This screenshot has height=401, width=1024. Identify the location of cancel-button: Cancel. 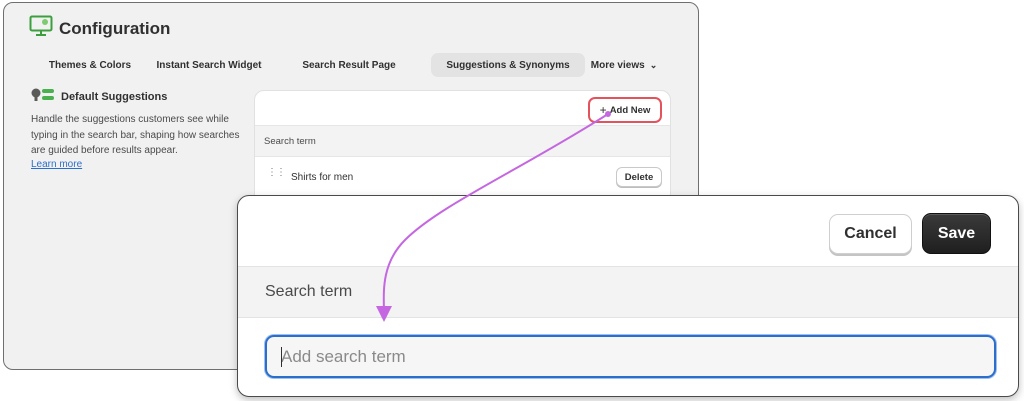
(870, 234).